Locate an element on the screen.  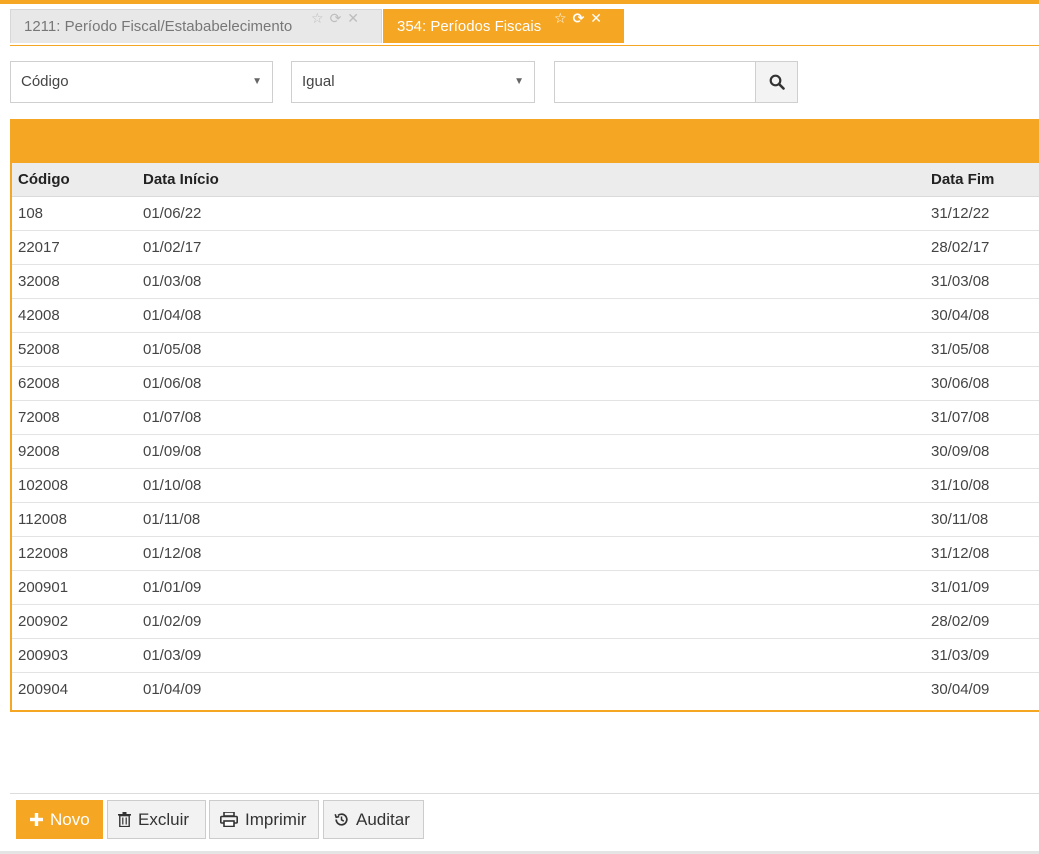
cell-data-inicio: 01/04/09 is located at coordinates (172, 689).